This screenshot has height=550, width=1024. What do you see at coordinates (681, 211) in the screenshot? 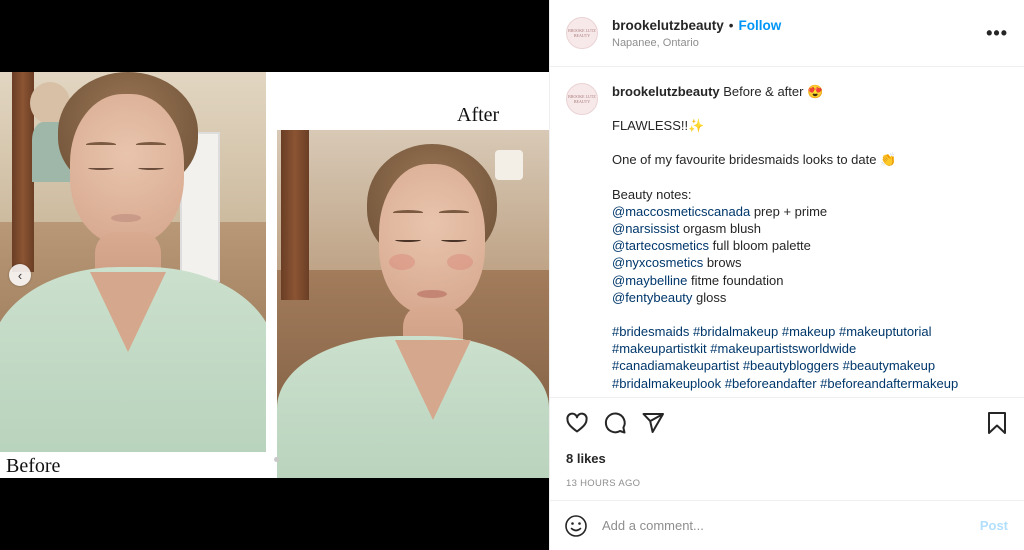
I see `mention-link: @maccosmeticscanada` at bounding box center [681, 211].